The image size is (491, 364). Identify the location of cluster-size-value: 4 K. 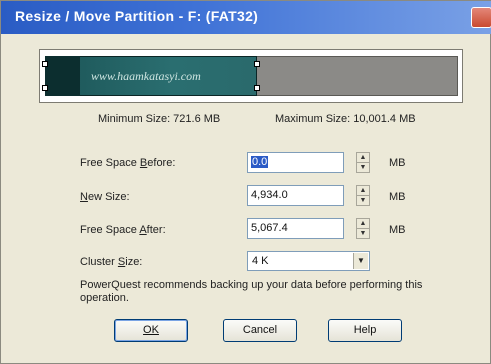
(260, 261).